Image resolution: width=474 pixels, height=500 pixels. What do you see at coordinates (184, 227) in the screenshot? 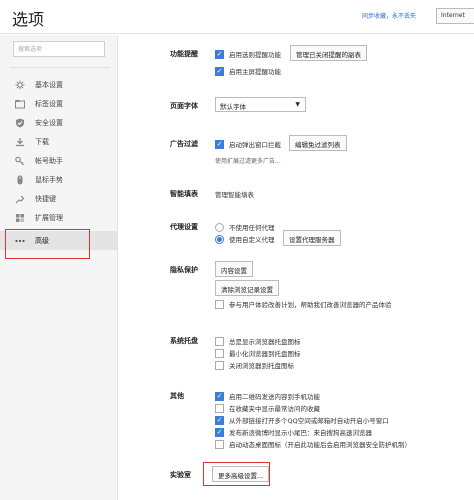
I see `section-label-proxy: 代理设置` at bounding box center [184, 227].